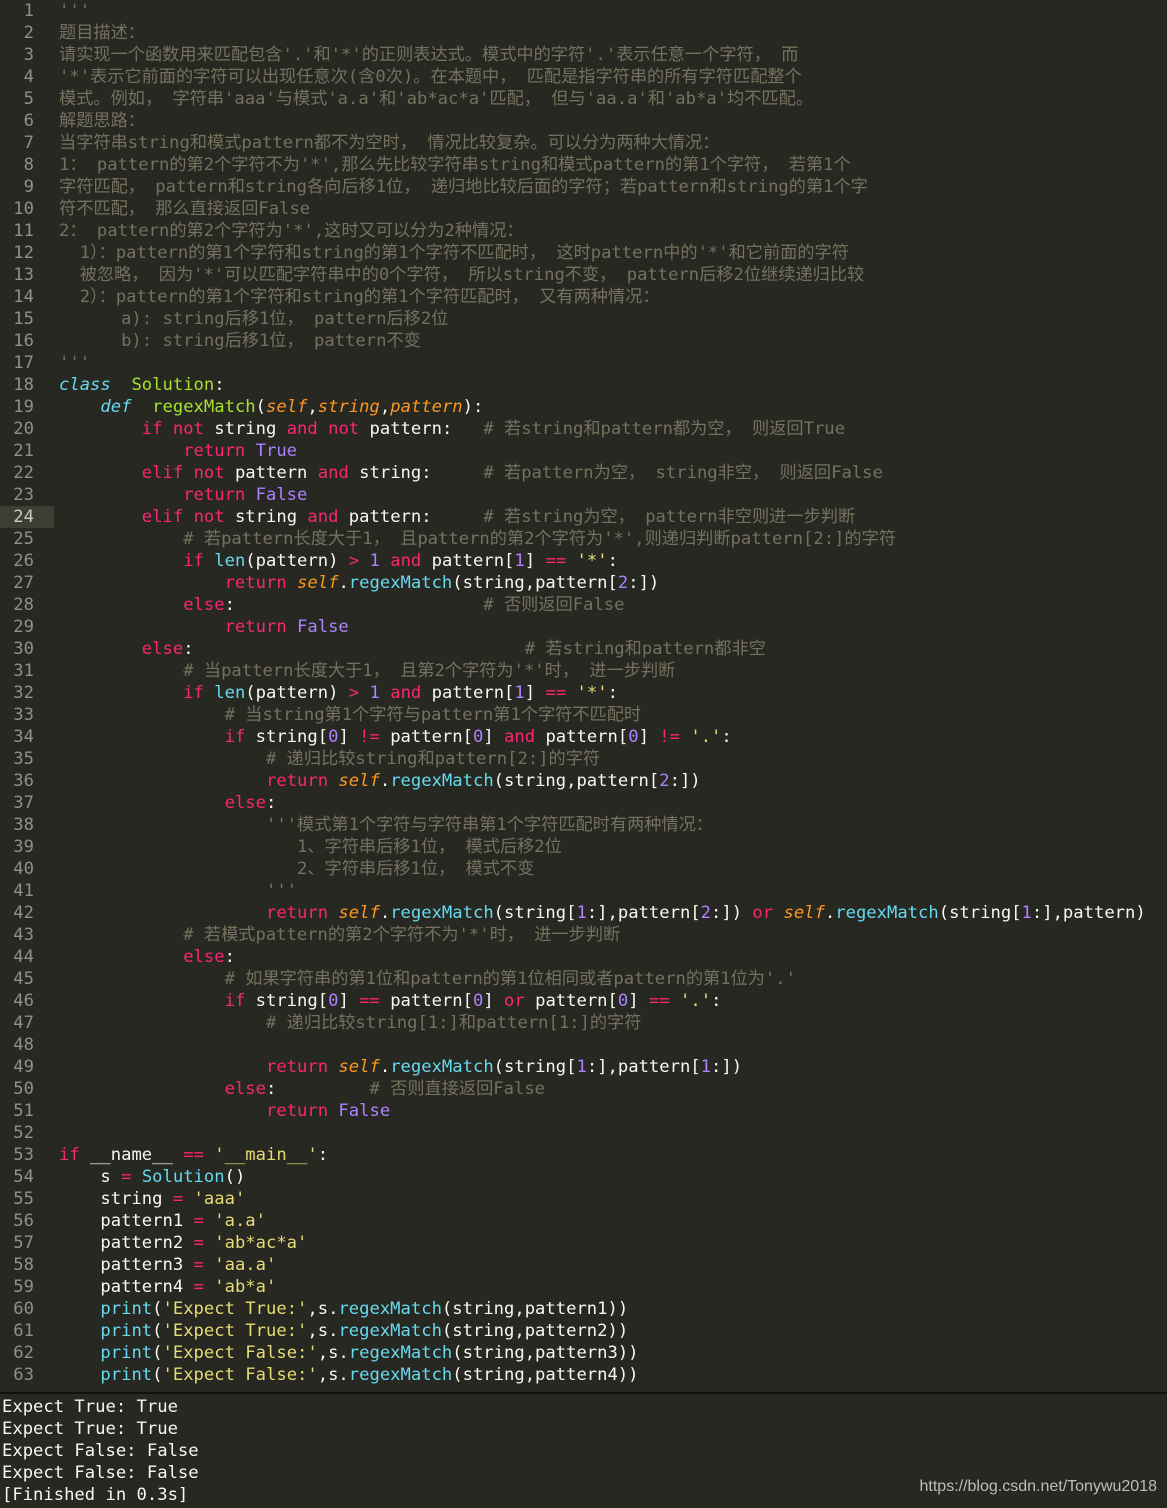 This screenshot has height=1508, width=1167. I want to click on code-line: 31 # 当pattern长度大于1， 且第2个字符为'*'时， 进一步判断, so click(583, 671).